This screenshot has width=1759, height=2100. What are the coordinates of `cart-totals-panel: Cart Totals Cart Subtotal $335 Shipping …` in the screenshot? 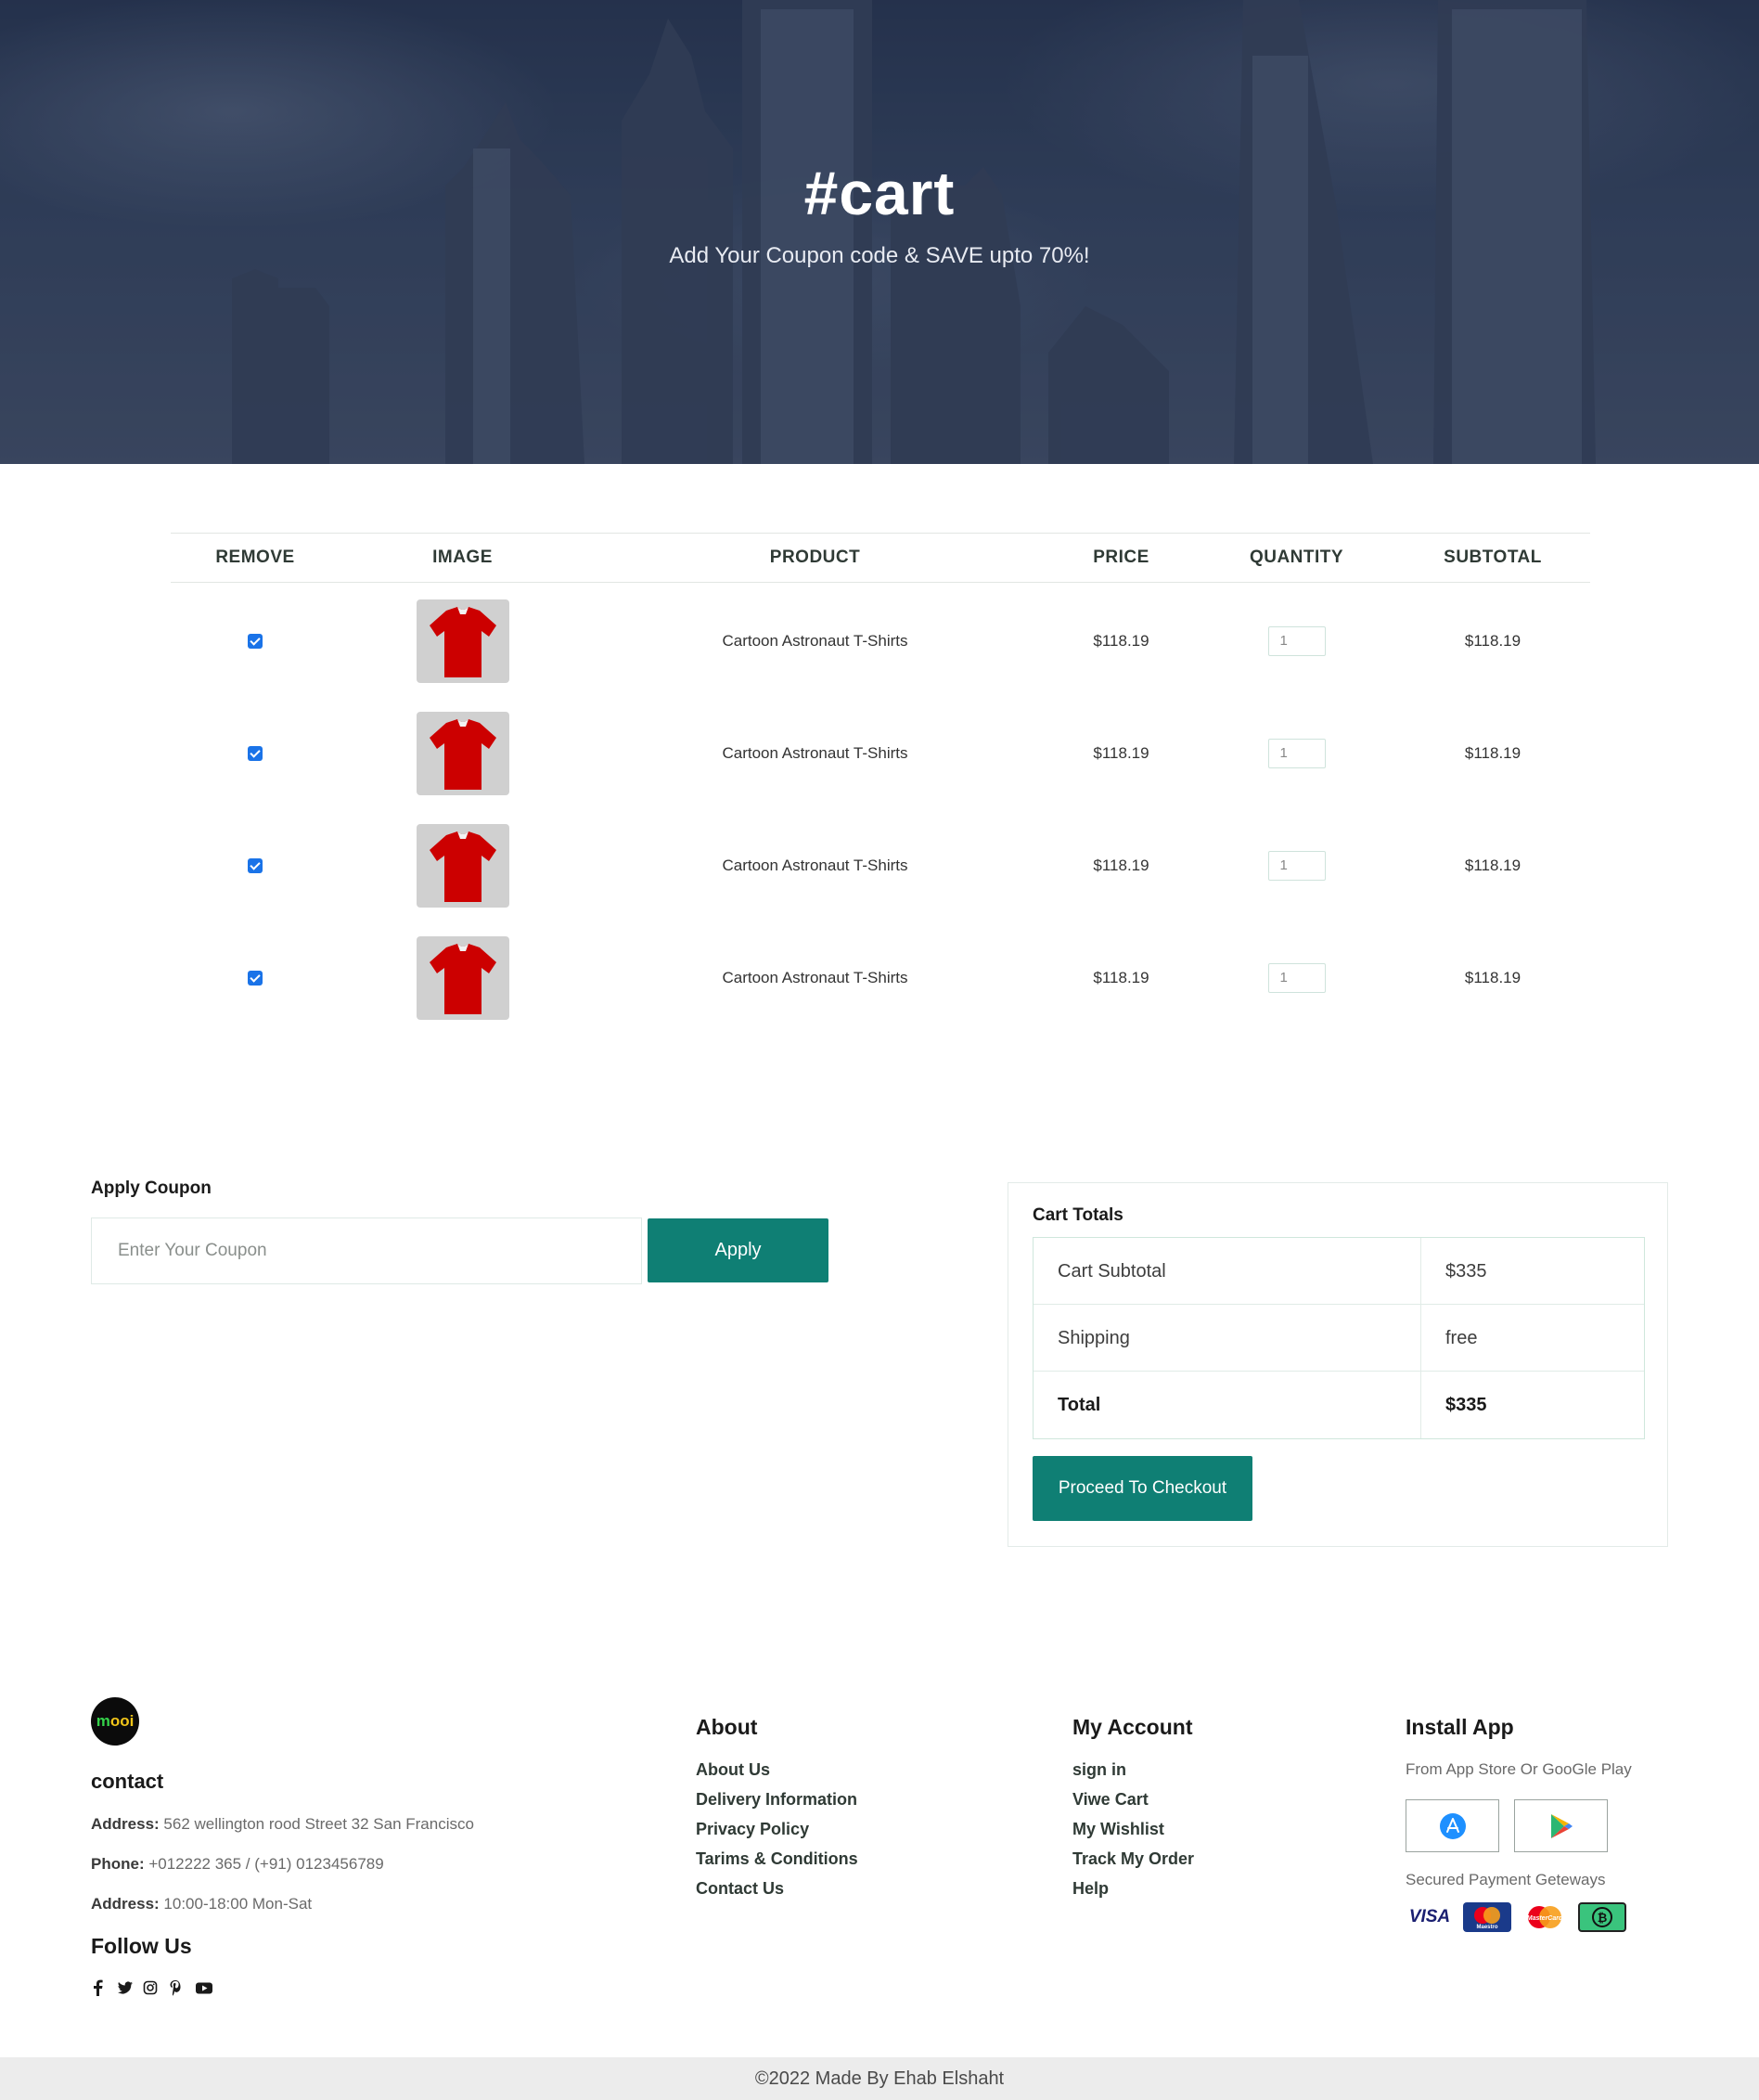 It's located at (1338, 1365).